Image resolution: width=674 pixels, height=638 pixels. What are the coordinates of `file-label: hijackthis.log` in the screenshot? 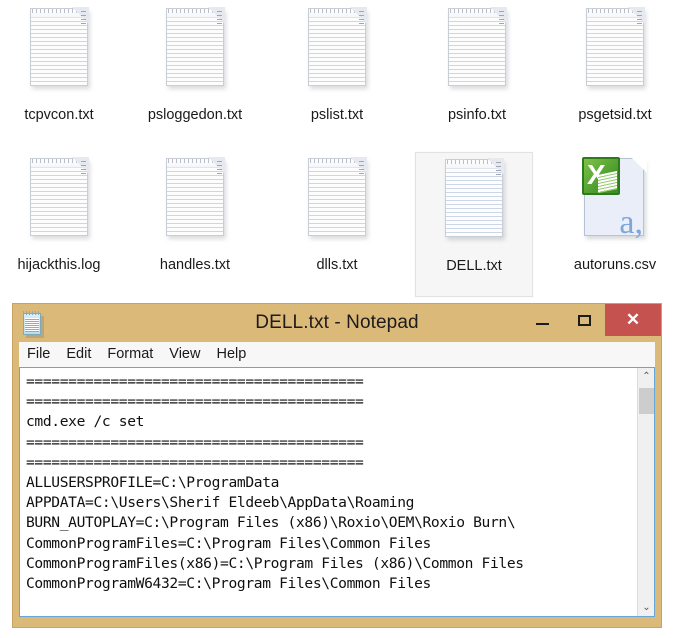 It's located at (59, 265).